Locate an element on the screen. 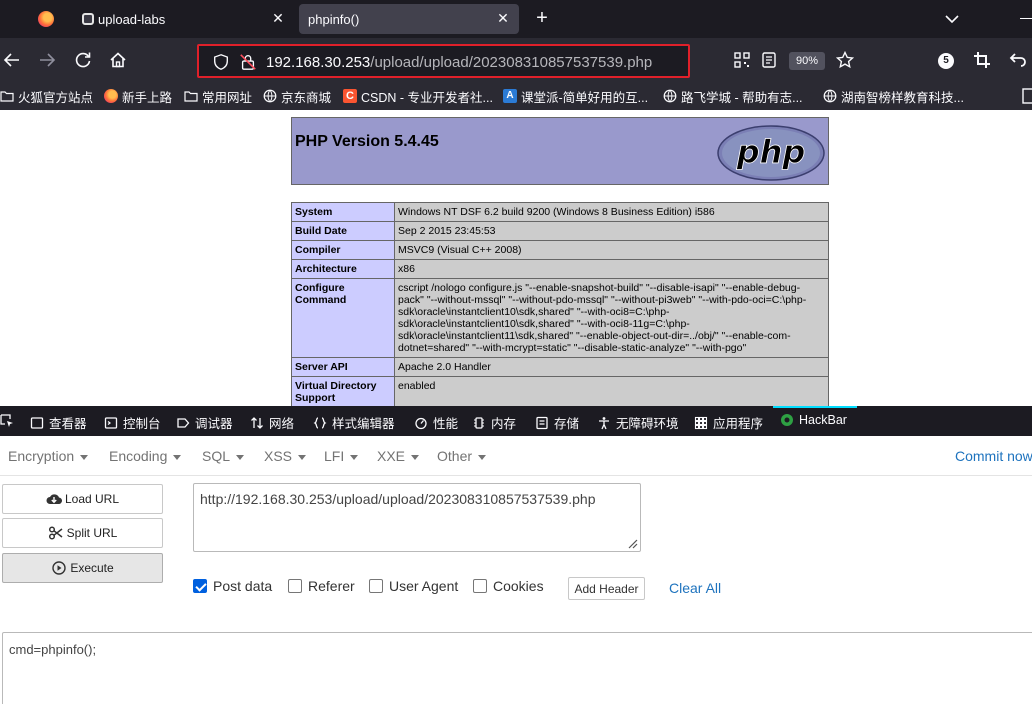 This screenshot has height=704, width=1032. split-url-button: Split URL is located at coordinates (82, 533).